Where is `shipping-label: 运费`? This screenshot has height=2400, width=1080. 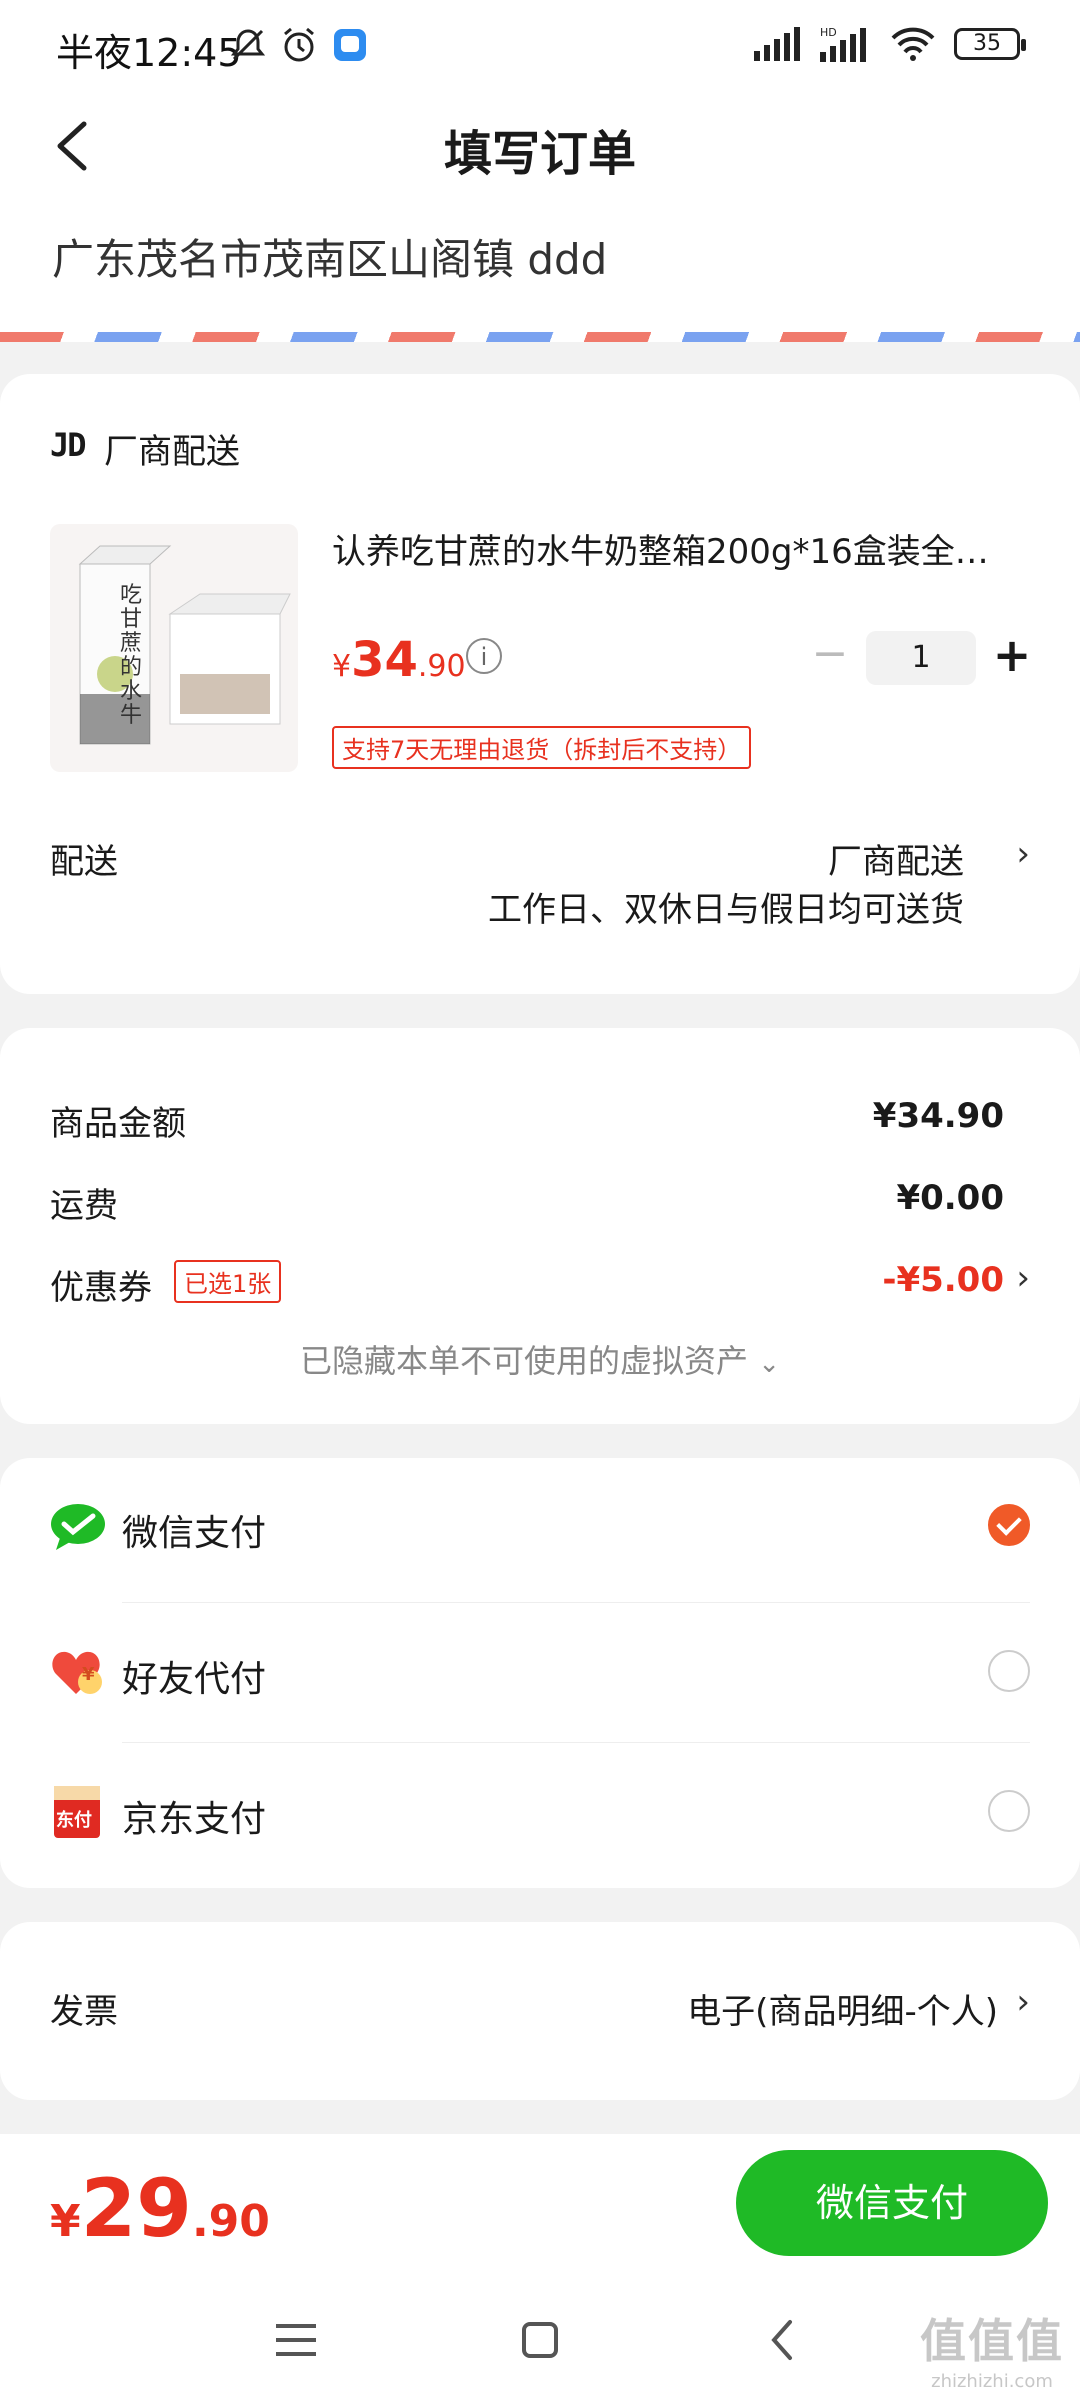
shipping-label: 运费 is located at coordinates (84, 1206).